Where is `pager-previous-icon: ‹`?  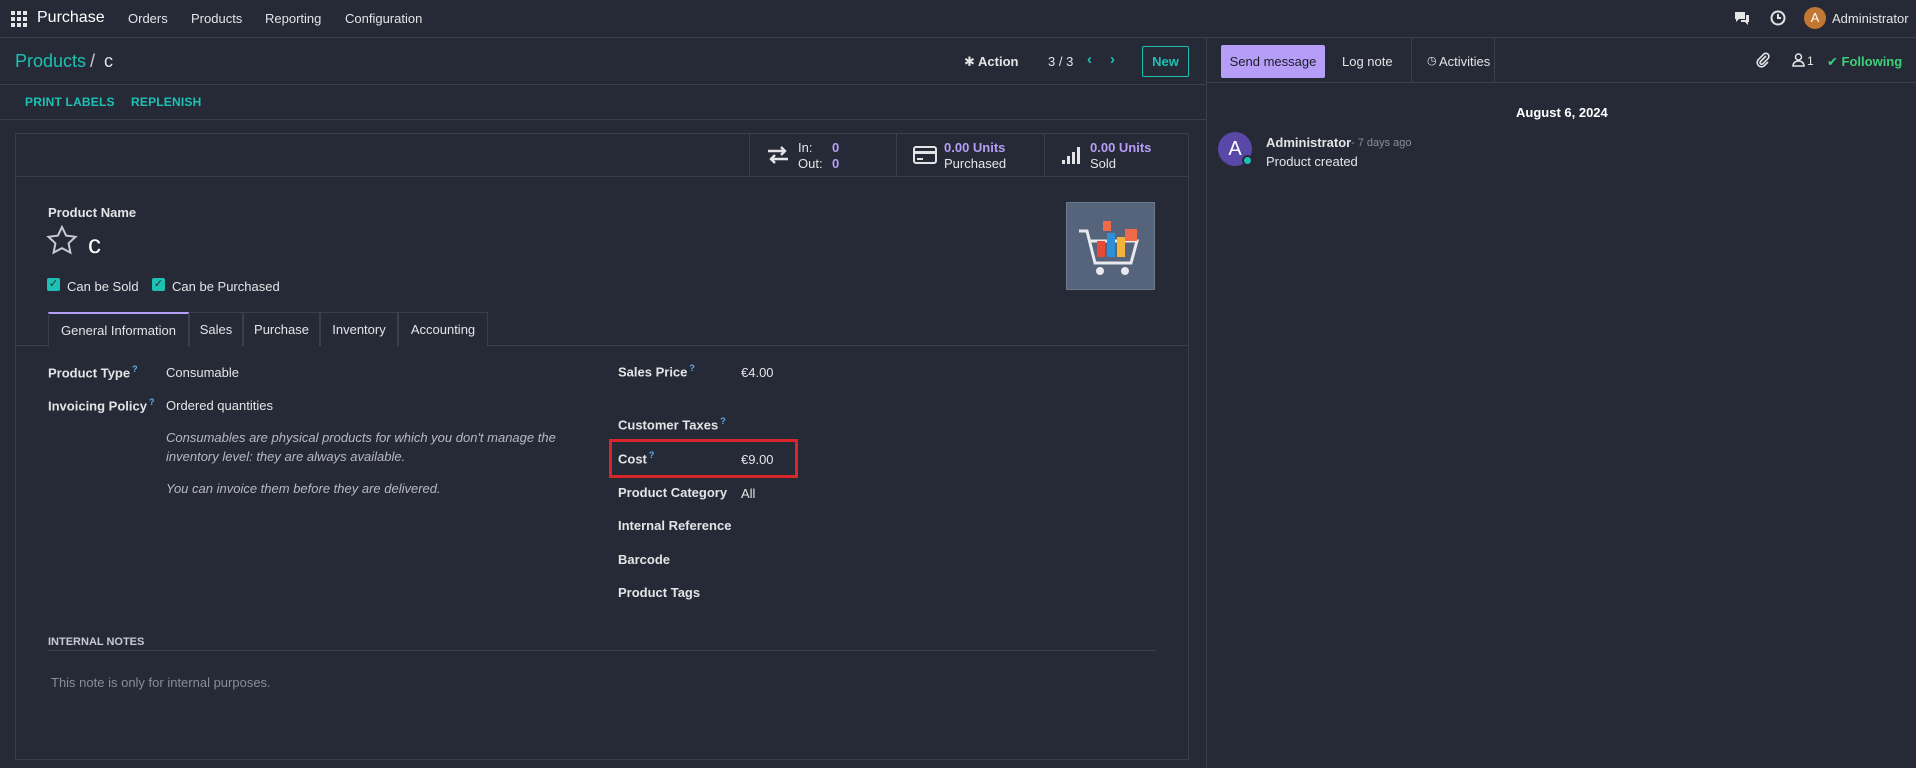
pager-previous-icon: ‹ is located at coordinates (1089, 59).